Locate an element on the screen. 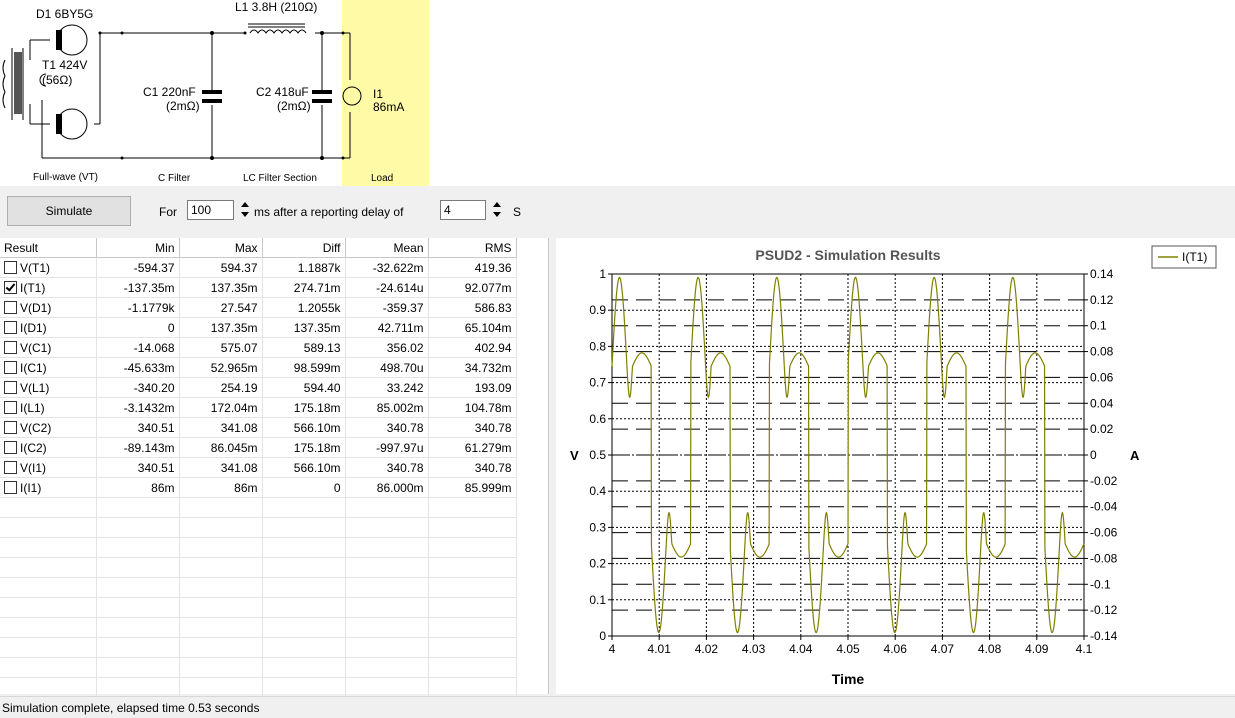  result-name: V(C1) is located at coordinates (36, 347).